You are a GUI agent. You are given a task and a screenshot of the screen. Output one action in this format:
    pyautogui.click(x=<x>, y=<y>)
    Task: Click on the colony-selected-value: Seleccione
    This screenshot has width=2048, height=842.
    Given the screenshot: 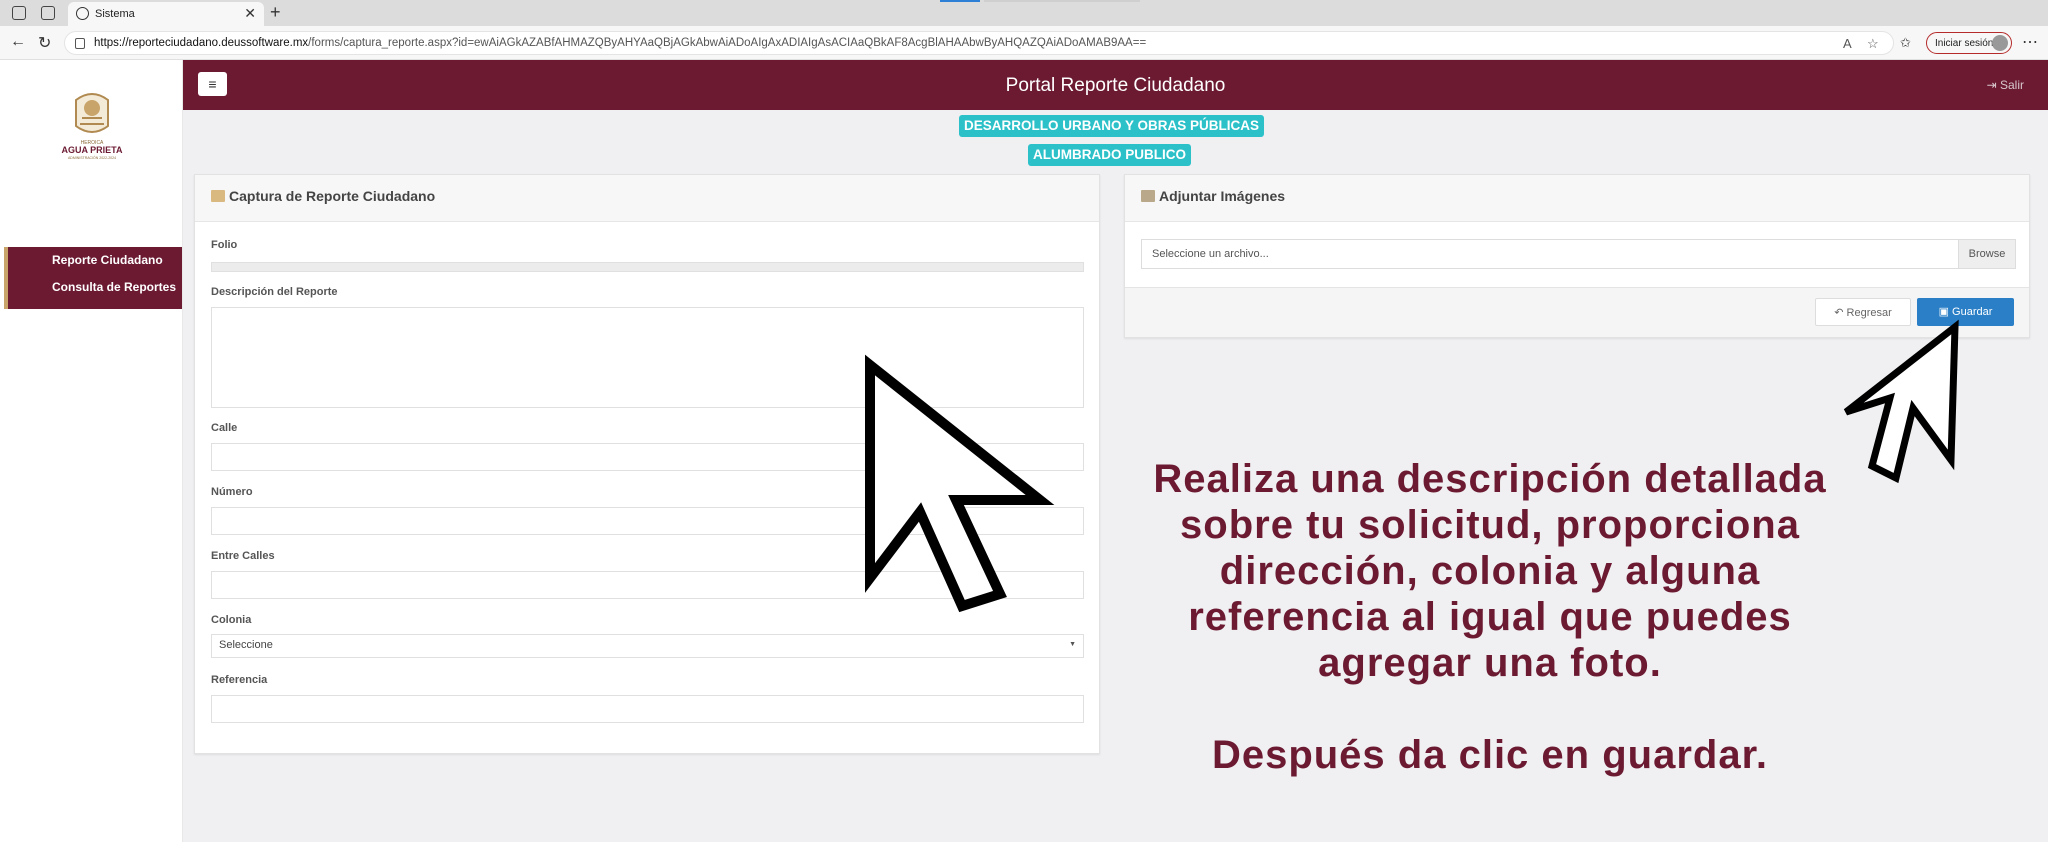 What is the action you would take?
    pyautogui.click(x=246, y=645)
    